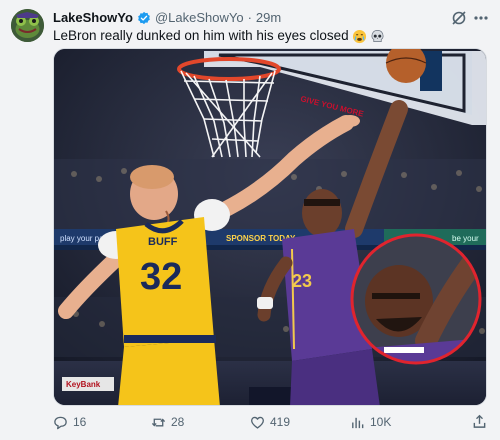 The image size is (500, 440). Describe the element at coordinates (82, 238) in the screenshot. I see `banner-left-text: play your pa` at that location.